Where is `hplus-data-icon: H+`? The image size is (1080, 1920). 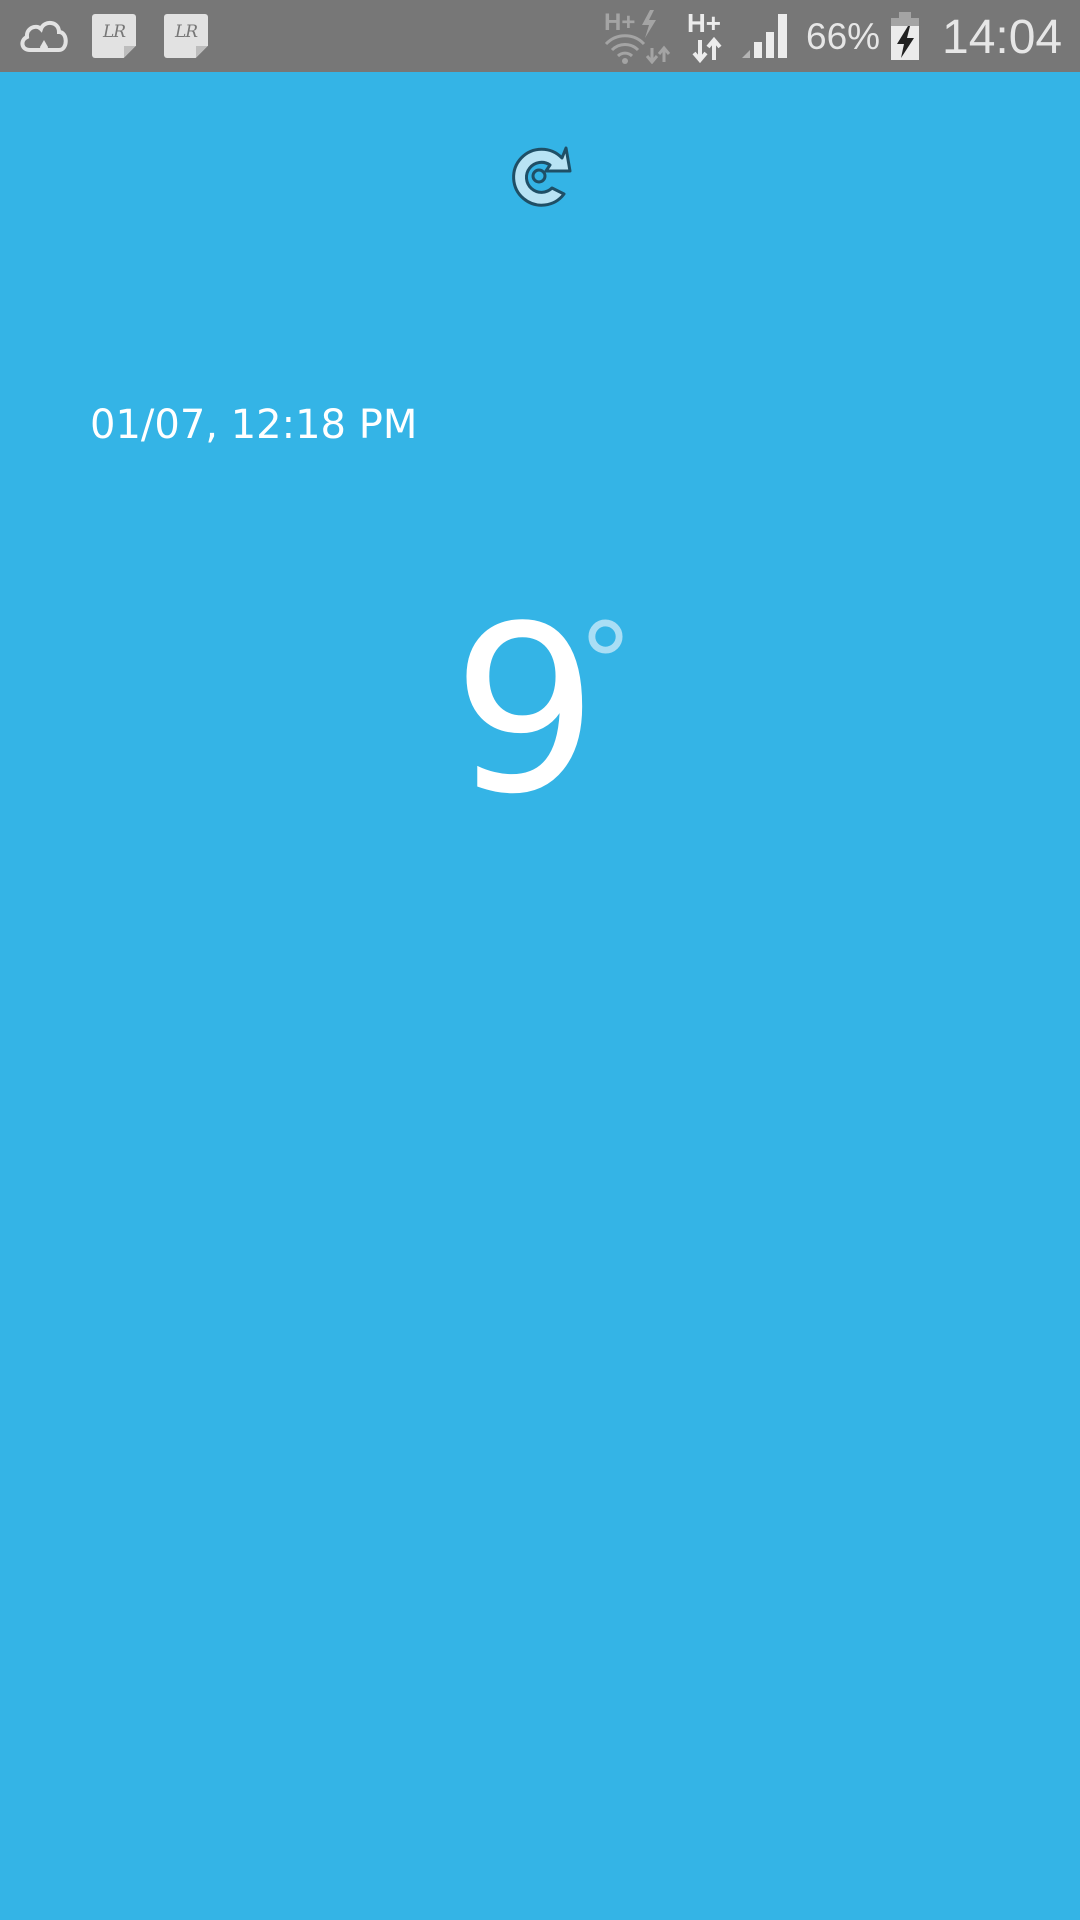
hplus-data-icon: H+ is located at coordinates (704, 36).